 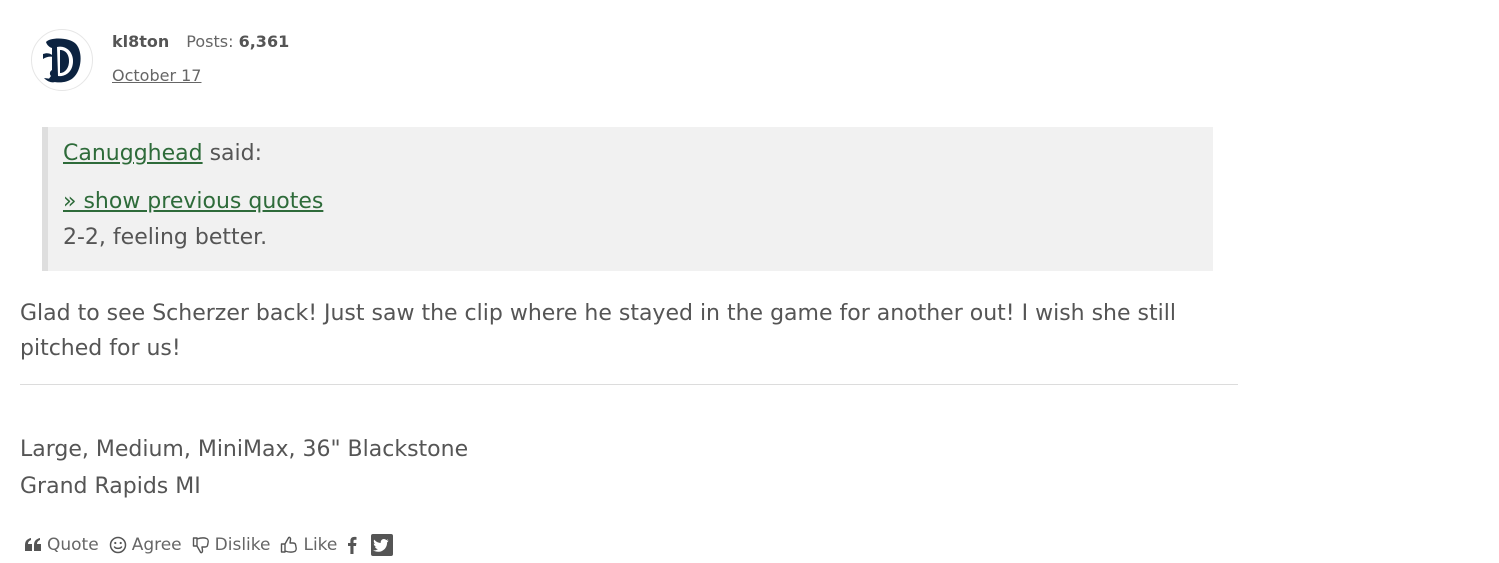 I want to click on avatar, so click(x=62, y=60).